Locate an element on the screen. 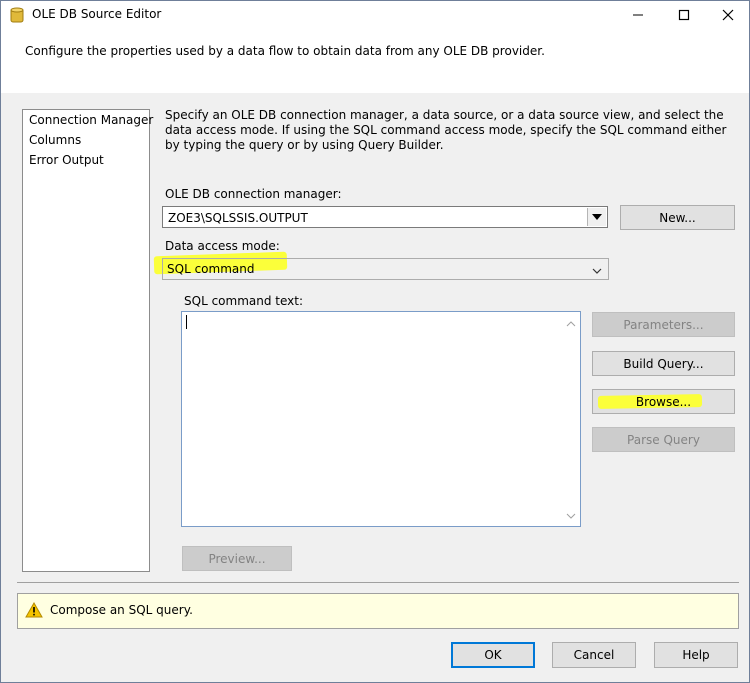  connection-manager-dropdown-button is located at coordinates (596, 217).